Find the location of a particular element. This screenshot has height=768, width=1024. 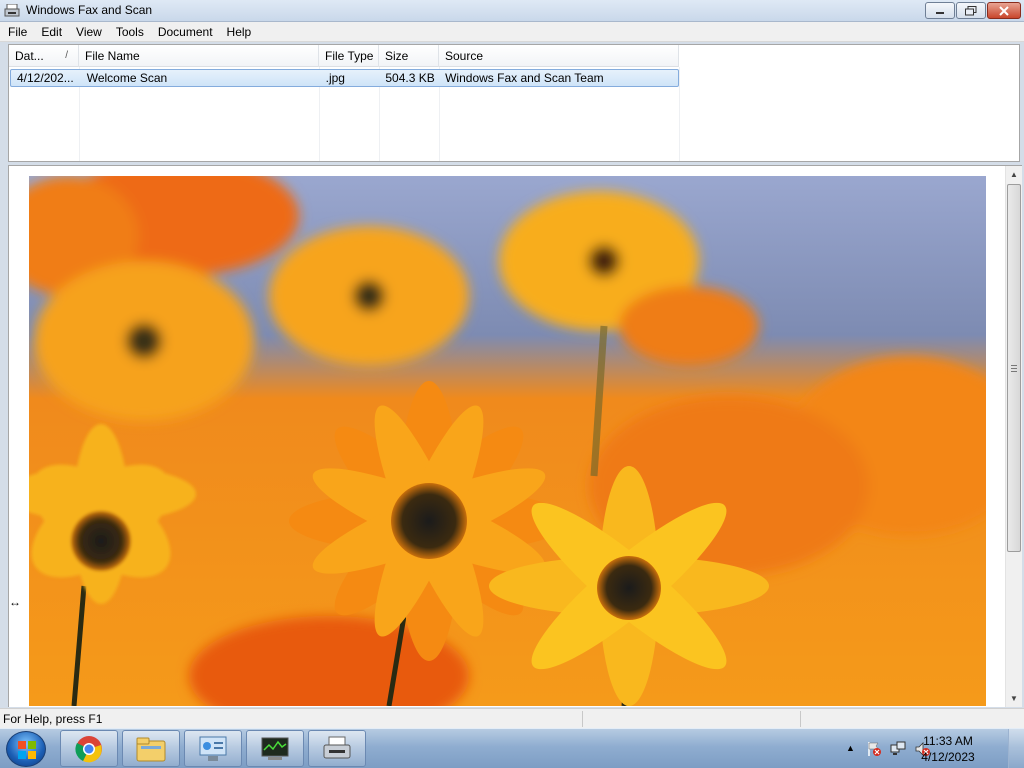

system-monitor-taskbar-button is located at coordinates (275, 748).